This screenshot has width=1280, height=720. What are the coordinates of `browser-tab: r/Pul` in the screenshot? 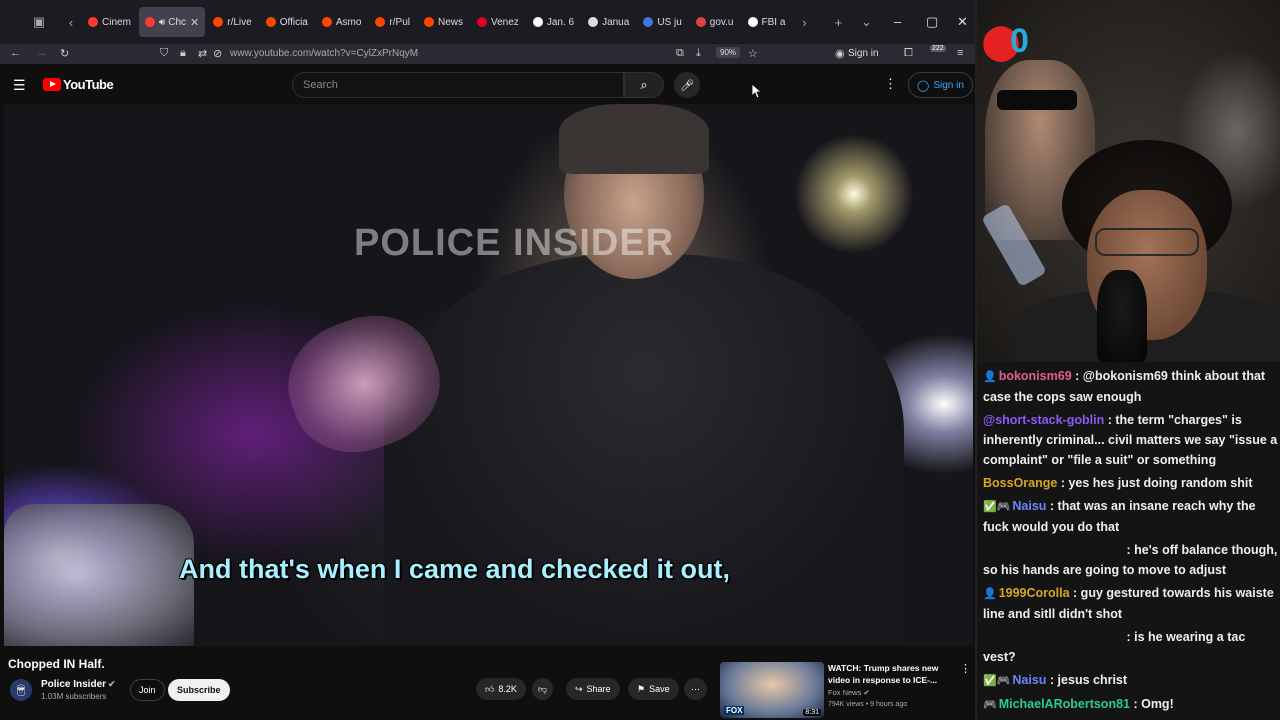 It's located at (392, 22).